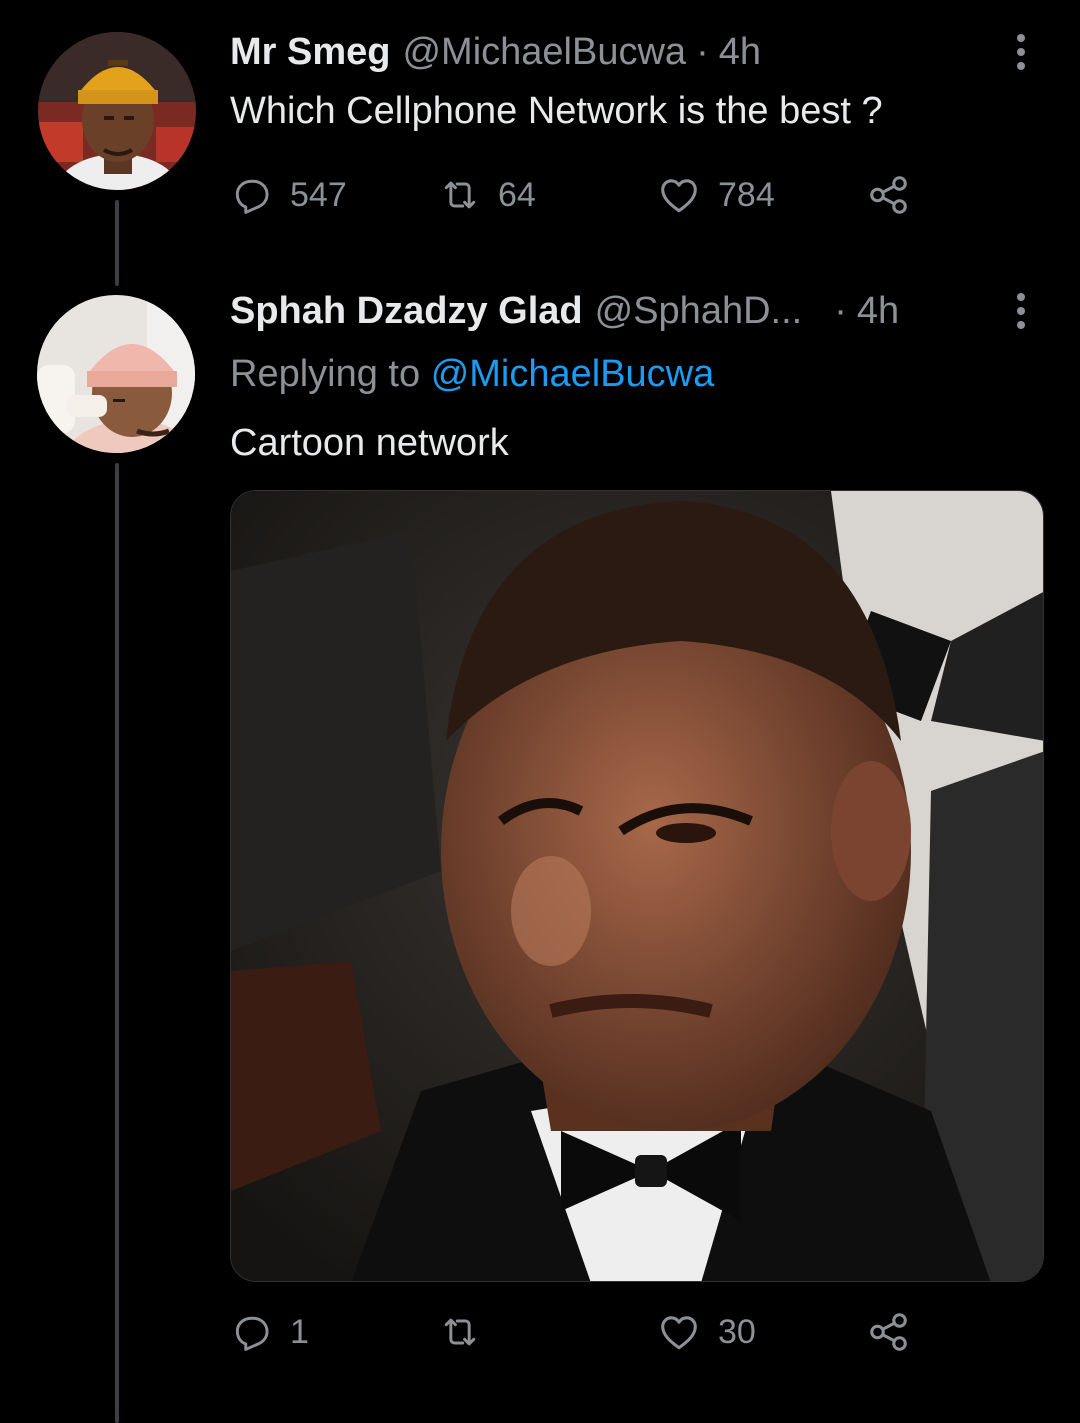 Image resolution: width=1080 pixels, height=1423 pixels. I want to click on mention-link: @MichaelBucwa, so click(573, 374).